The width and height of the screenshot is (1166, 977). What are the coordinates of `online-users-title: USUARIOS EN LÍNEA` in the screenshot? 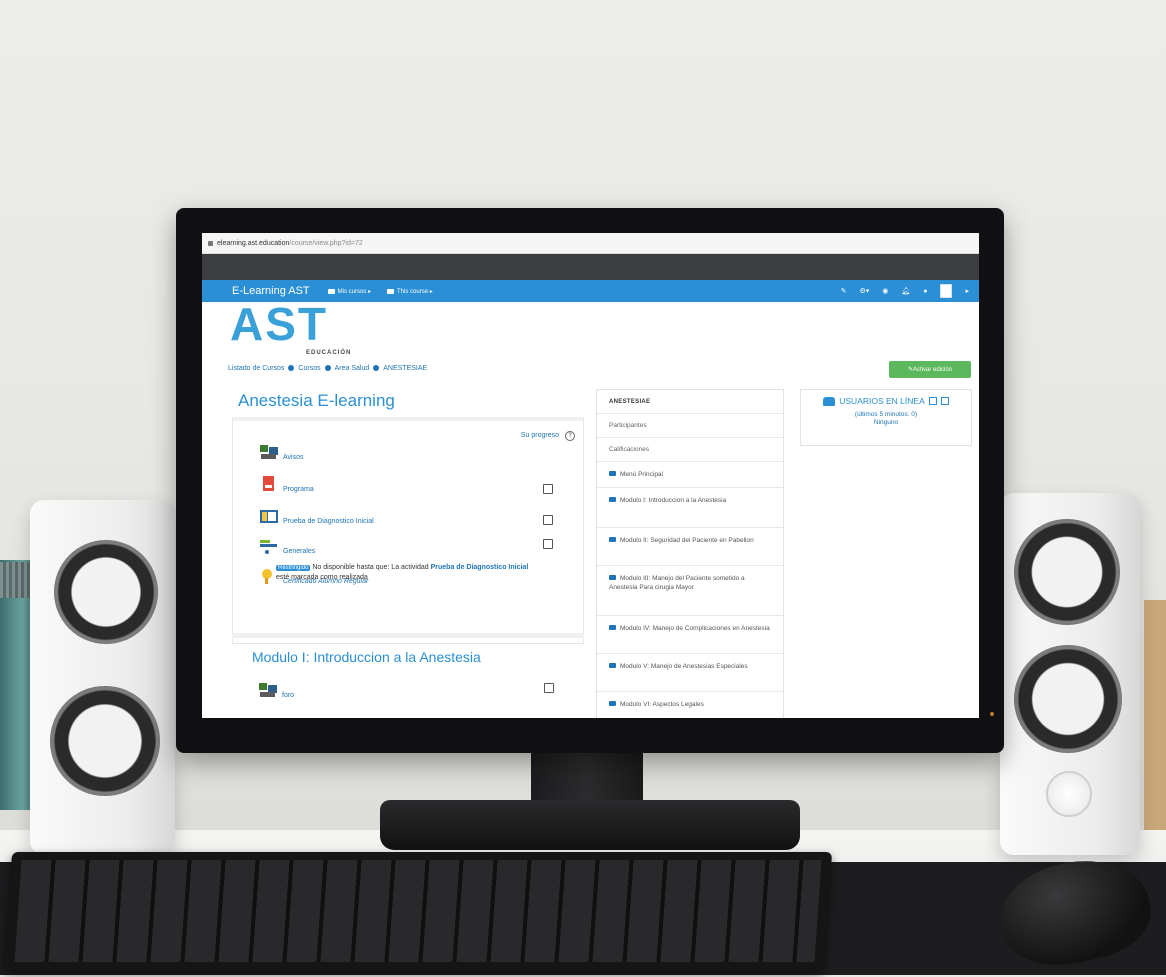 It's located at (886, 401).